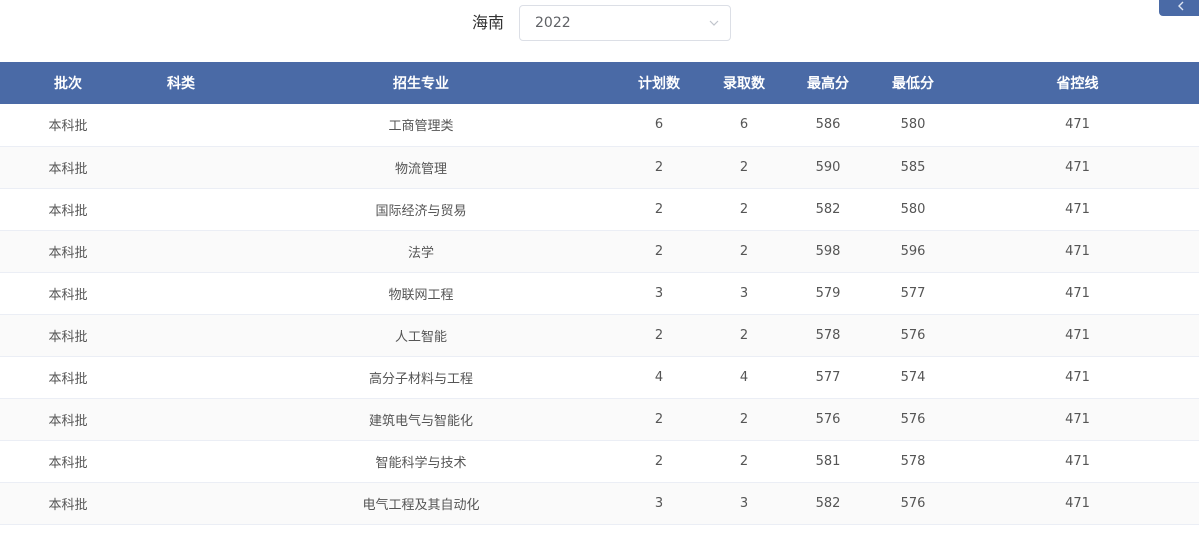 The height and width of the screenshot is (536, 1199). I want to click on table-row: 本科批 工商管理类 6 6 586 580 471, so click(599, 125).